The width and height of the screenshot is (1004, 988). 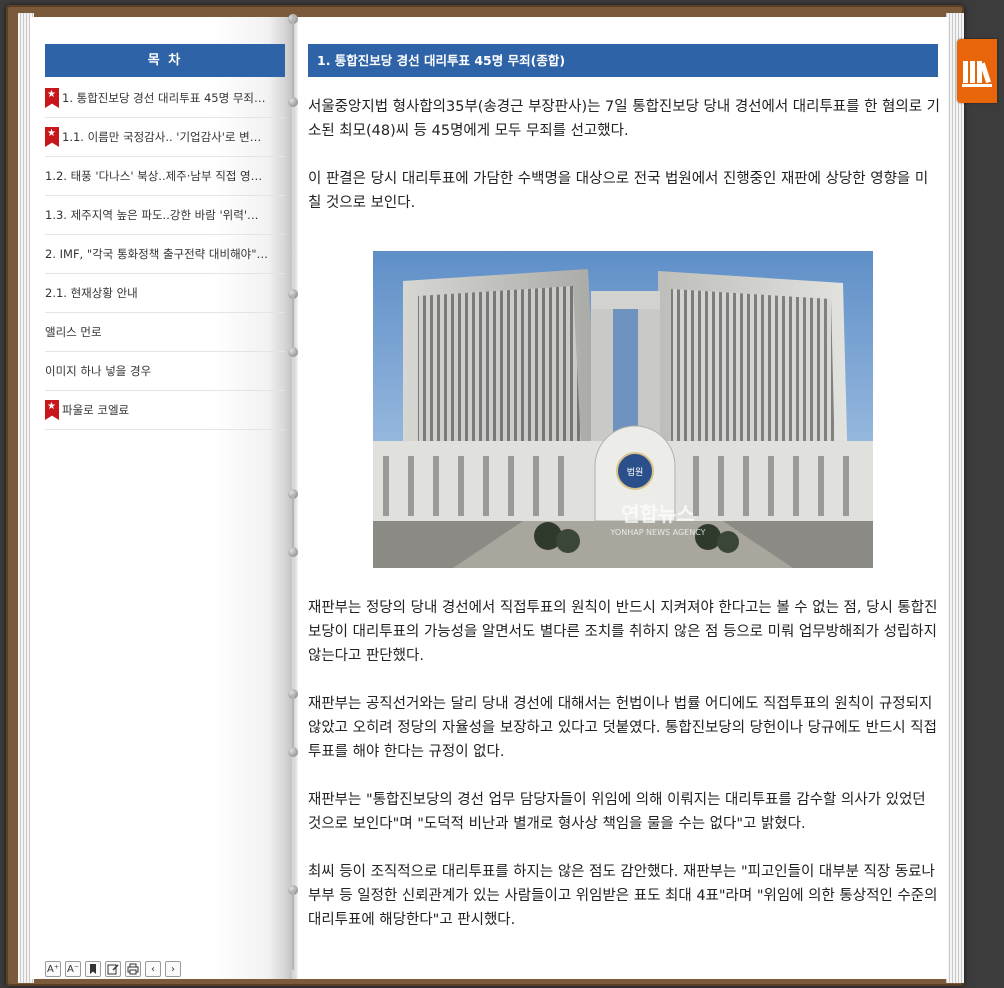 What do you see at coordinates (91, 293) in the screenshot?
I see `toc-item-label: 2.1. 현재상황 안내` at bounding box center [91, 293].